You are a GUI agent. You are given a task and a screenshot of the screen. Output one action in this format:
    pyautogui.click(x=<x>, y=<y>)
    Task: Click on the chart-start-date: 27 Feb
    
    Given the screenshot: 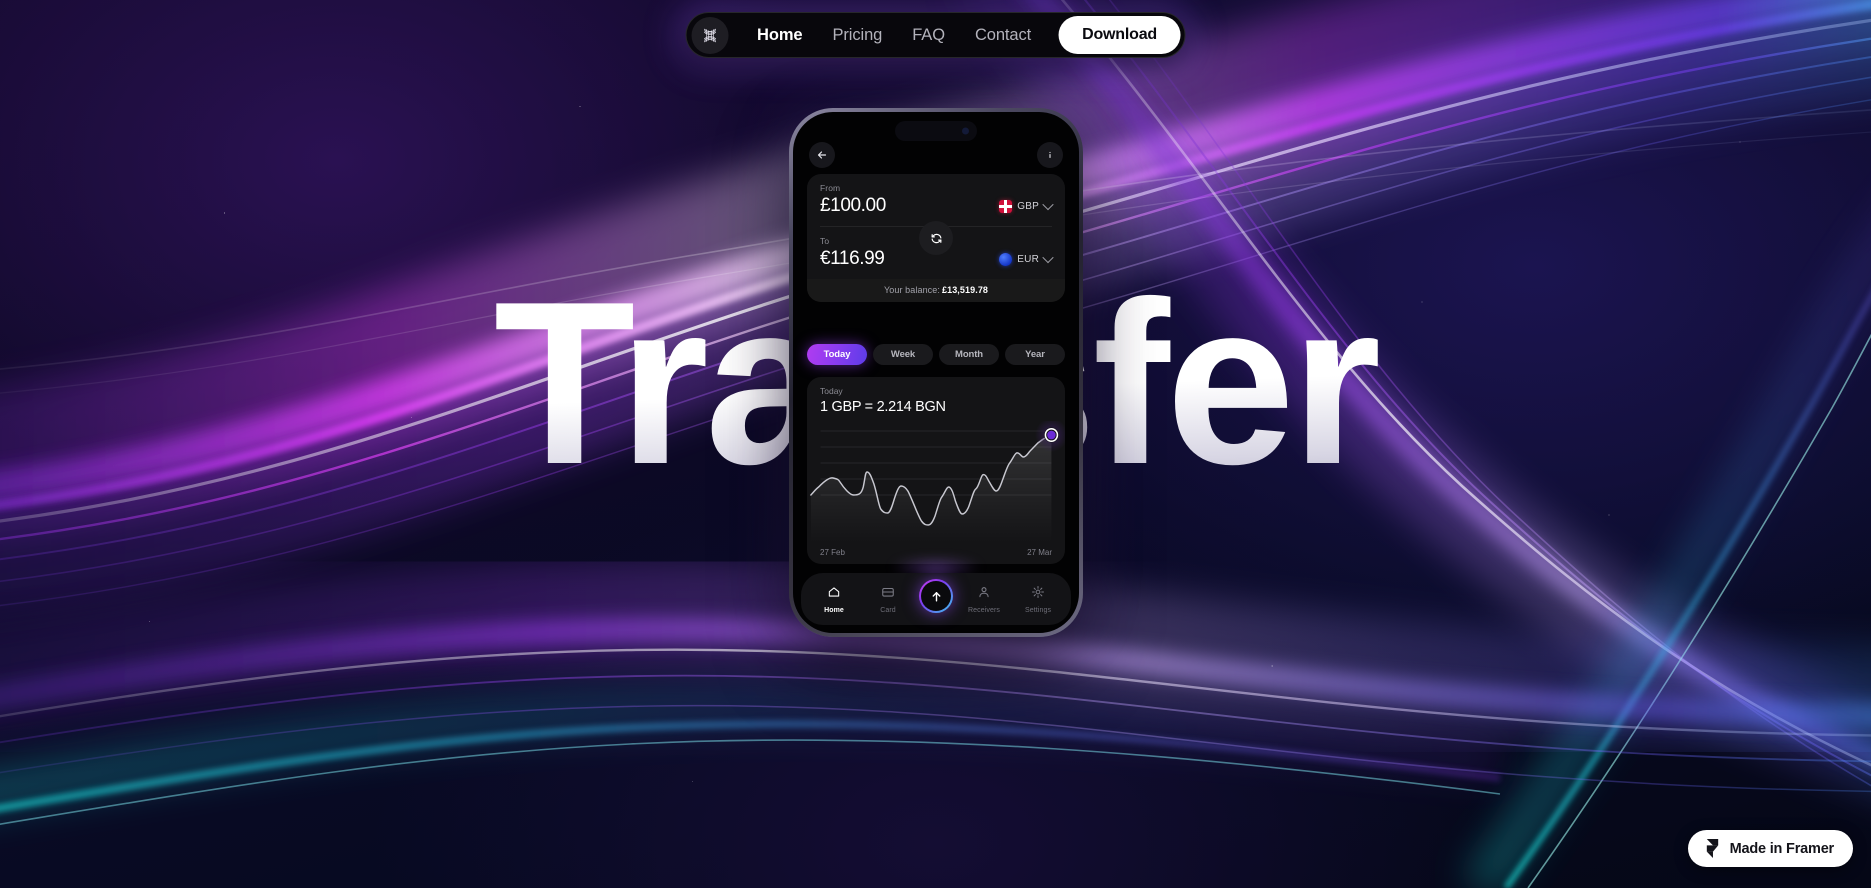 What is the action you would take?
    pyautogui.click(x=832, y=552)
    